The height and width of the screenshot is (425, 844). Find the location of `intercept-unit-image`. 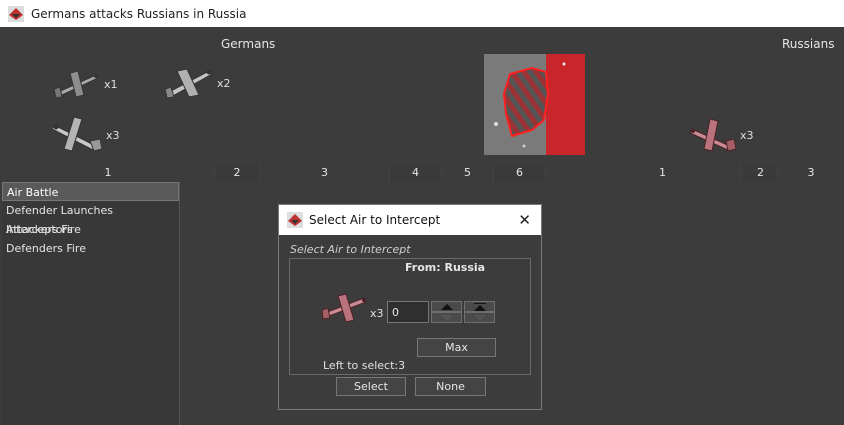

intercept-unit-image is located at coordinates (345, 311).